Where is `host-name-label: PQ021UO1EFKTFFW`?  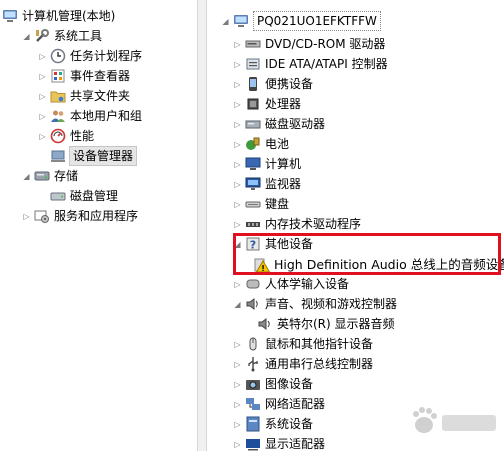 host-name-label: PQ021UO1EFKTFFW is located at coordinates (317, 21).